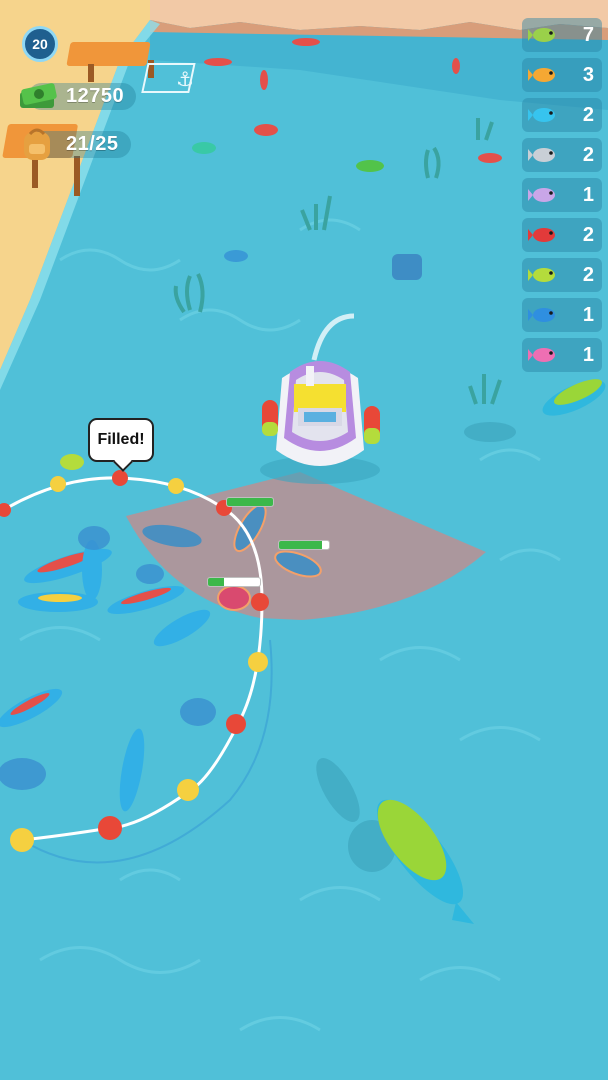  Describe the element at coordinates (76, 96) in the screenshot. I see `money-counter: 12750` at that location.